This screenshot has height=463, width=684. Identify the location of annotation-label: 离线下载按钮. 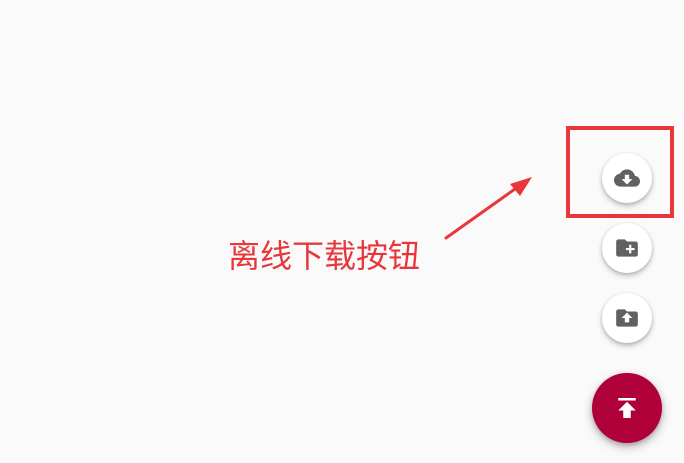
(324, 256).